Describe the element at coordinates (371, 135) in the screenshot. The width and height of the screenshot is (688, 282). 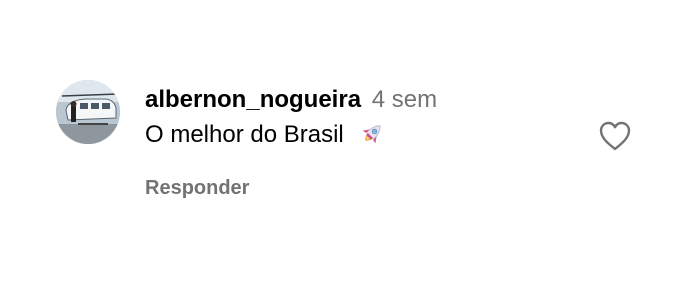
I see `rocket-icon` at that location.